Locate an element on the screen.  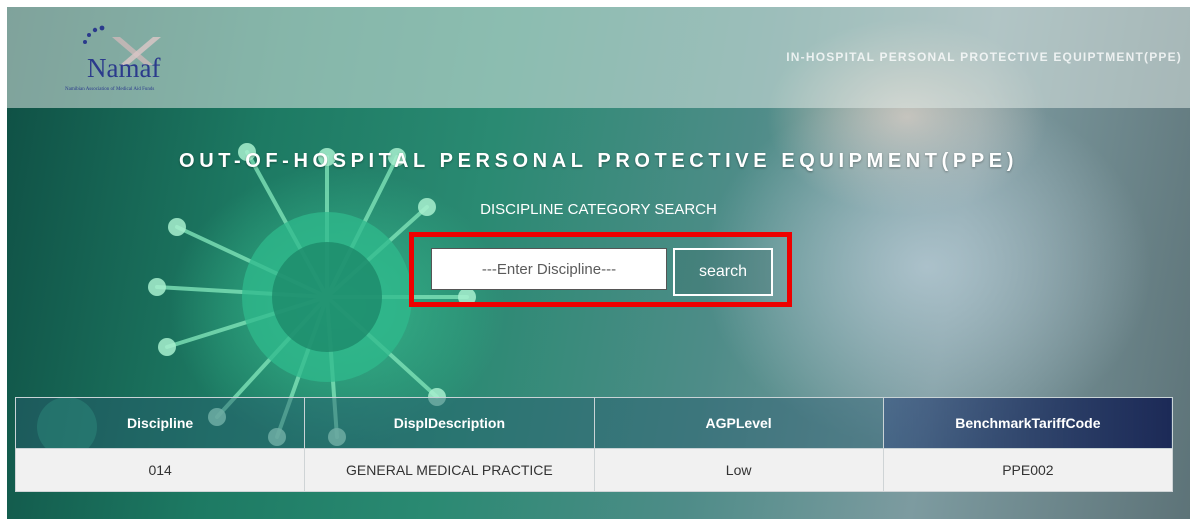
column-header-discipline: Discipline is located at coordinates (160, 423).